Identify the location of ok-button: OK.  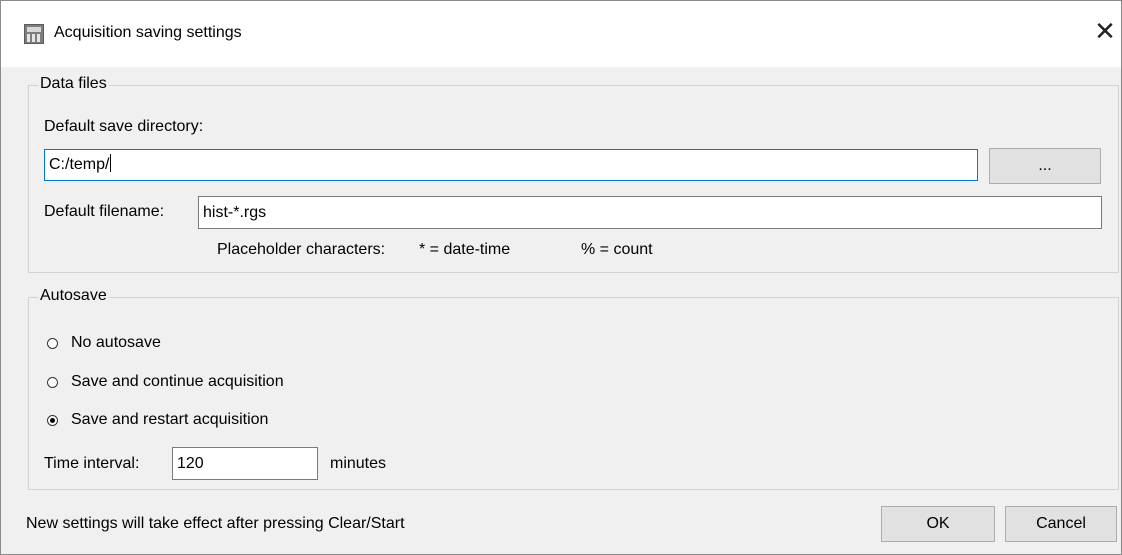
(938, 524).